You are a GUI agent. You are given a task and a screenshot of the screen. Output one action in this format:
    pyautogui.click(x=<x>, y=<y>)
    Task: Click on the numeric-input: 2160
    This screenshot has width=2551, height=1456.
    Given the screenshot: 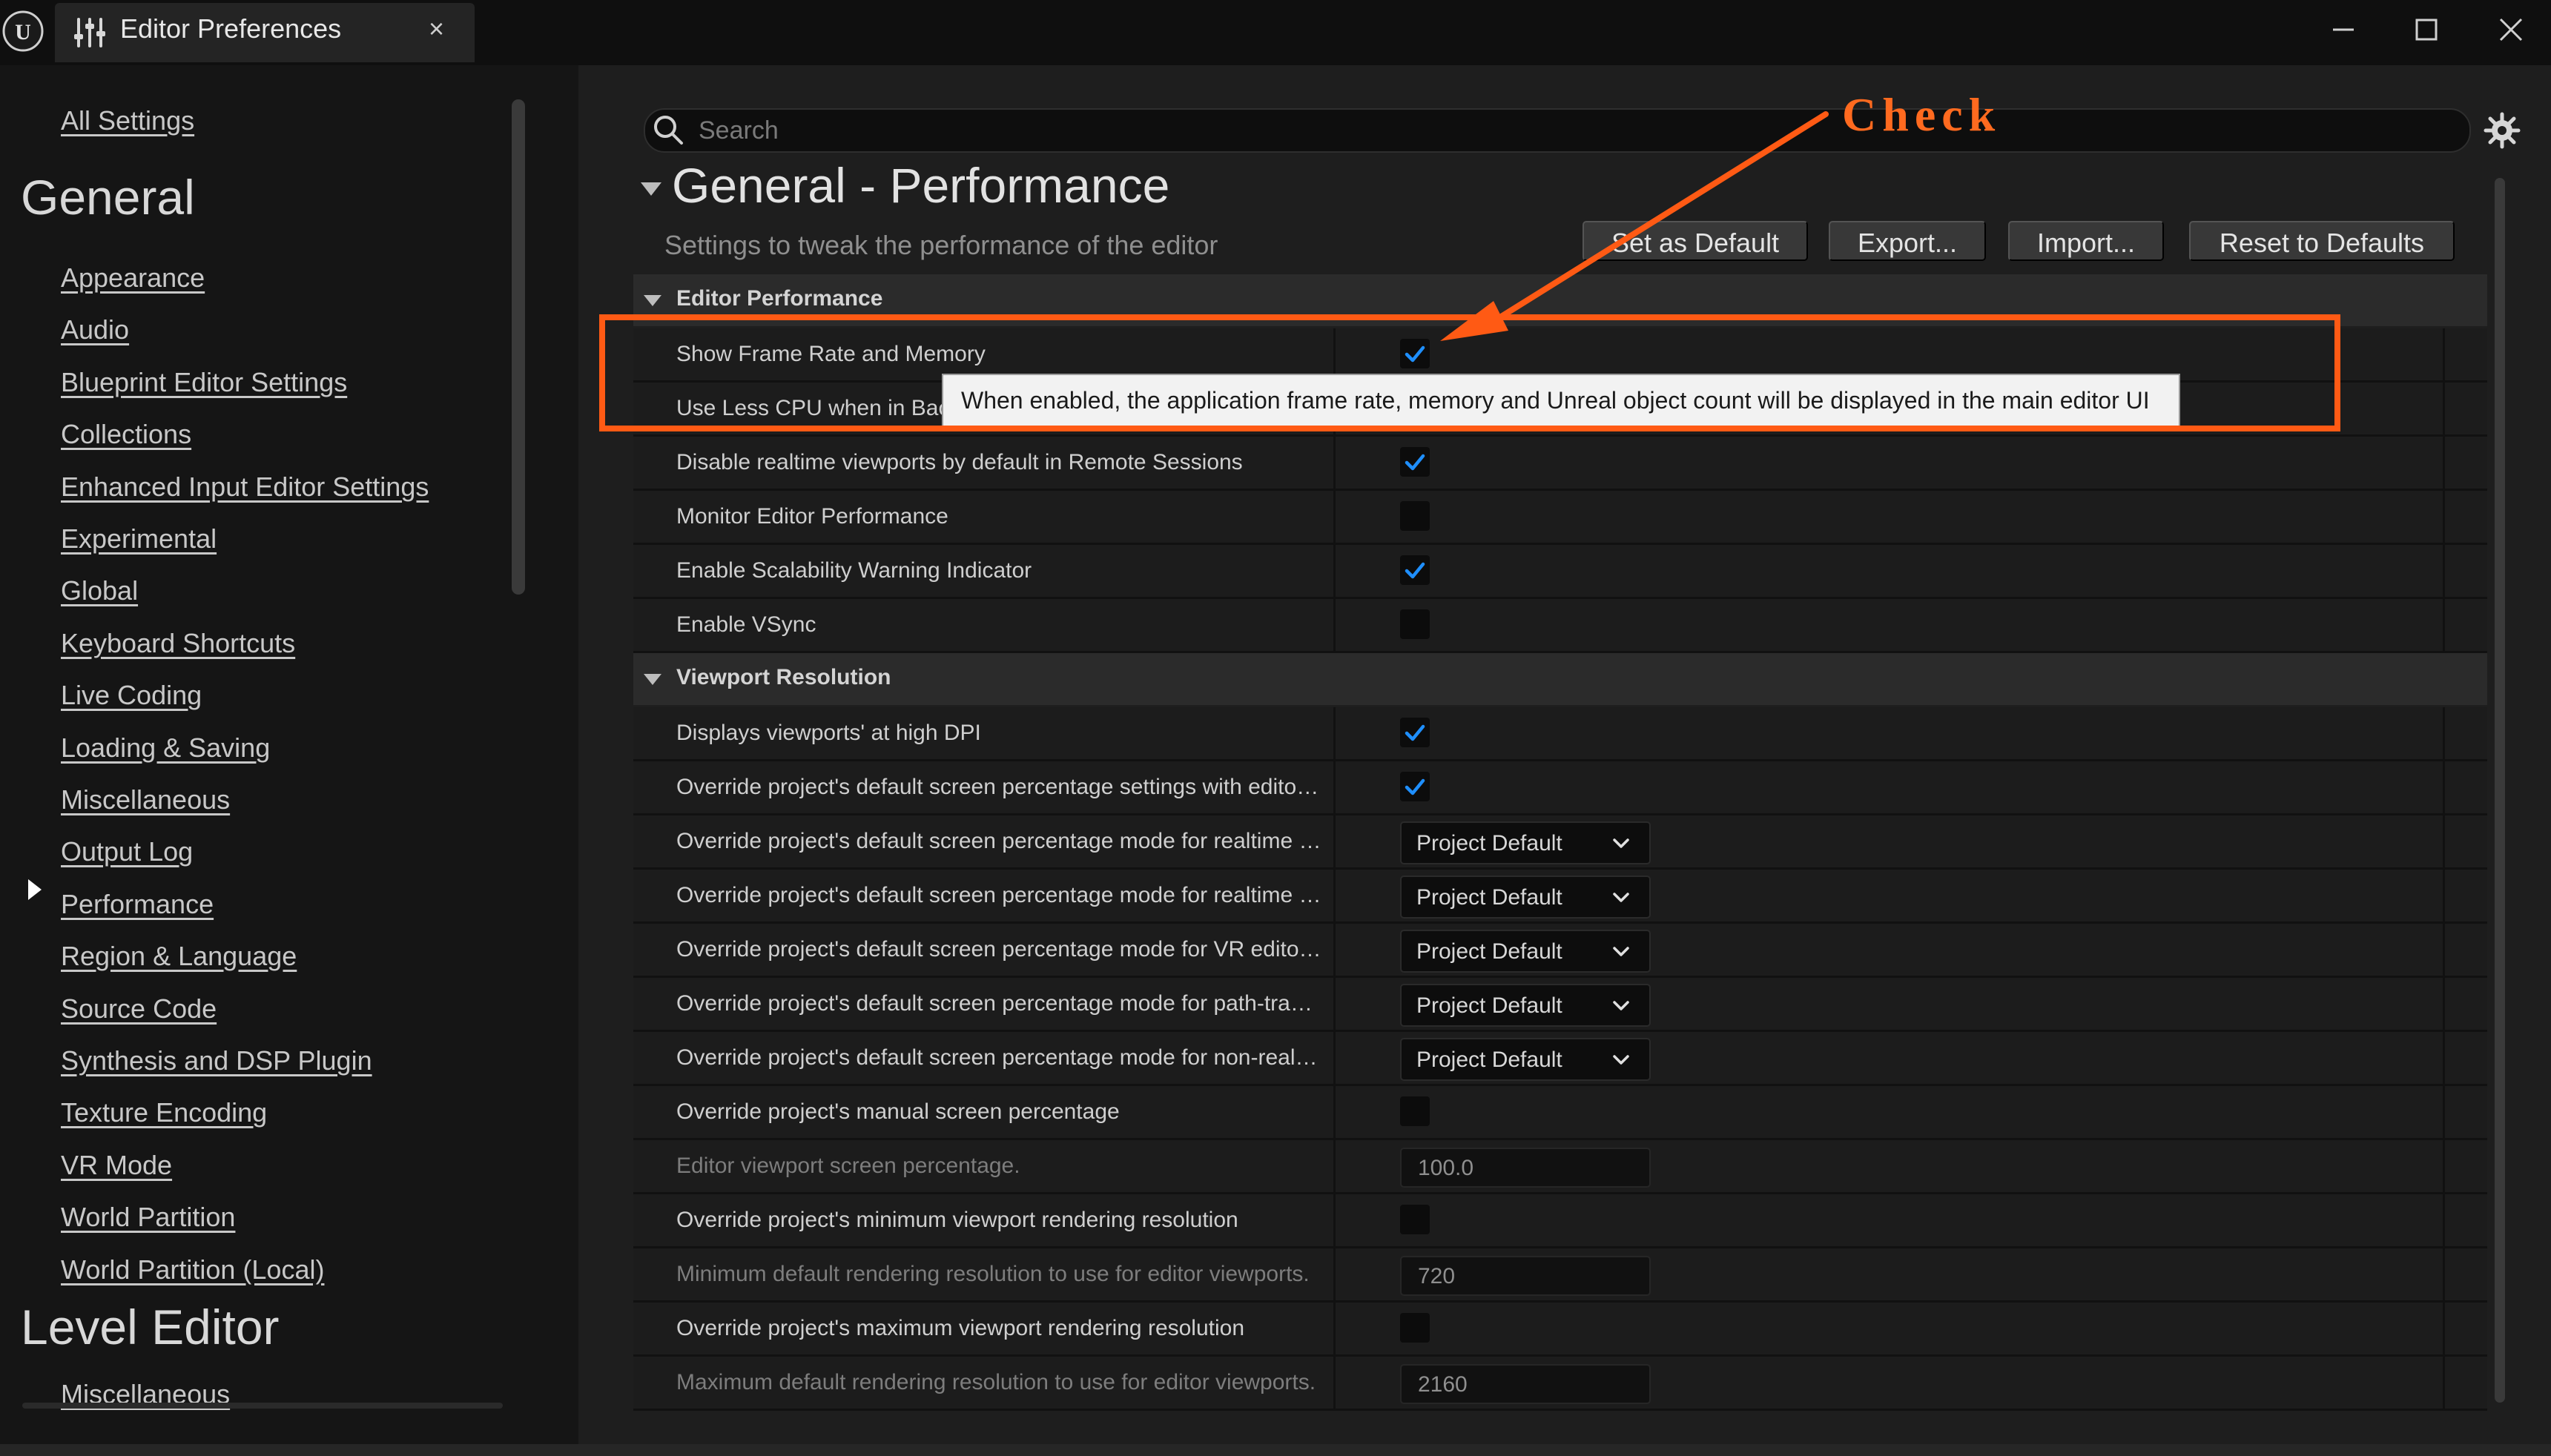 What is the action you would take?
    pyautogui.click(x=1526, y=1384)
    